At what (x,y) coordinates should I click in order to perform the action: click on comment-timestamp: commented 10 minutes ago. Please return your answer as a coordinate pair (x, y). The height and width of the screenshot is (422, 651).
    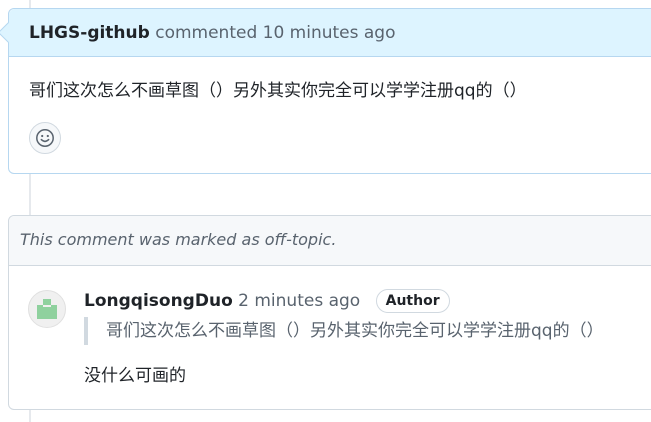
    Looking at the image, I should click on (275, 33).